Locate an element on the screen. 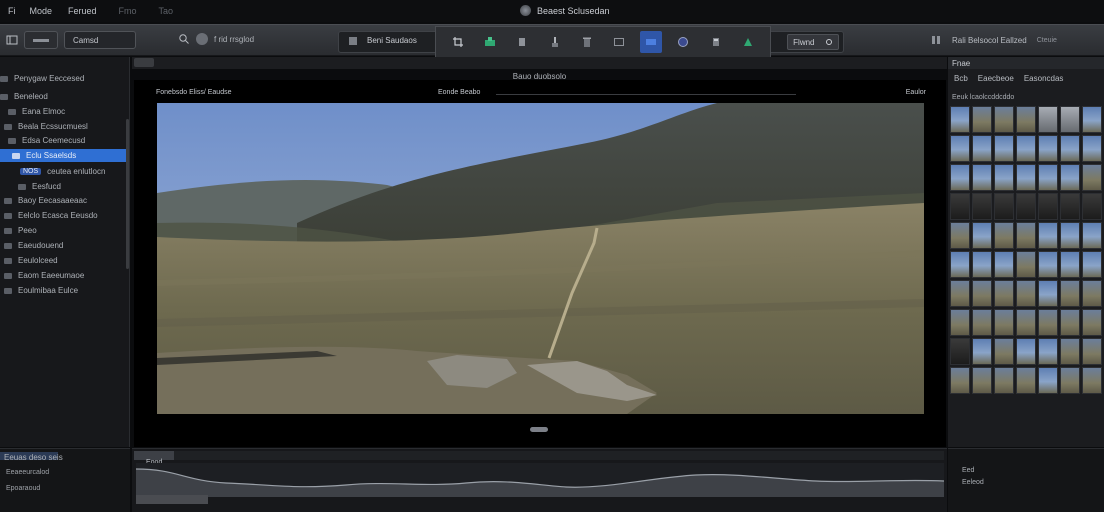 The width and height of the screenshot is (1104, 512). timeline: Eood is located at coordinates (539, 480).